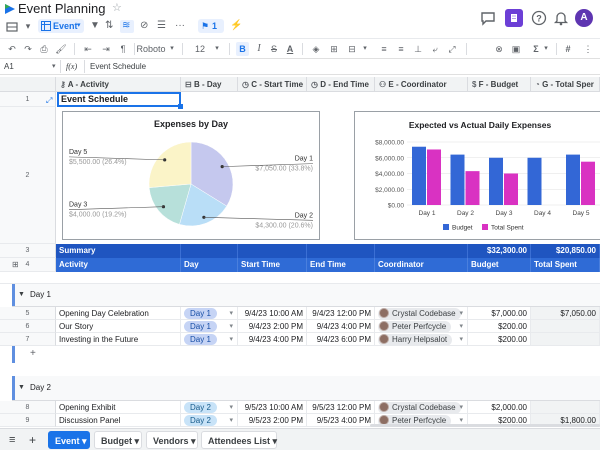 Image resolution: width=600 pixels, height=450 pixels. What do you see at coordinates (499, 84) in the screenshot?
I see `column-header-f: $ F - Budget` at bounding box center [499, 84].